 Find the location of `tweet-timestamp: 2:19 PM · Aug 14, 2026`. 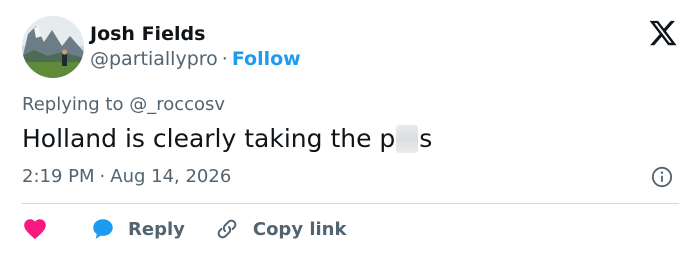

tweet-timestamp: 2:19 PM · Aug 14, 2026 is located at coordinates (126, 177).